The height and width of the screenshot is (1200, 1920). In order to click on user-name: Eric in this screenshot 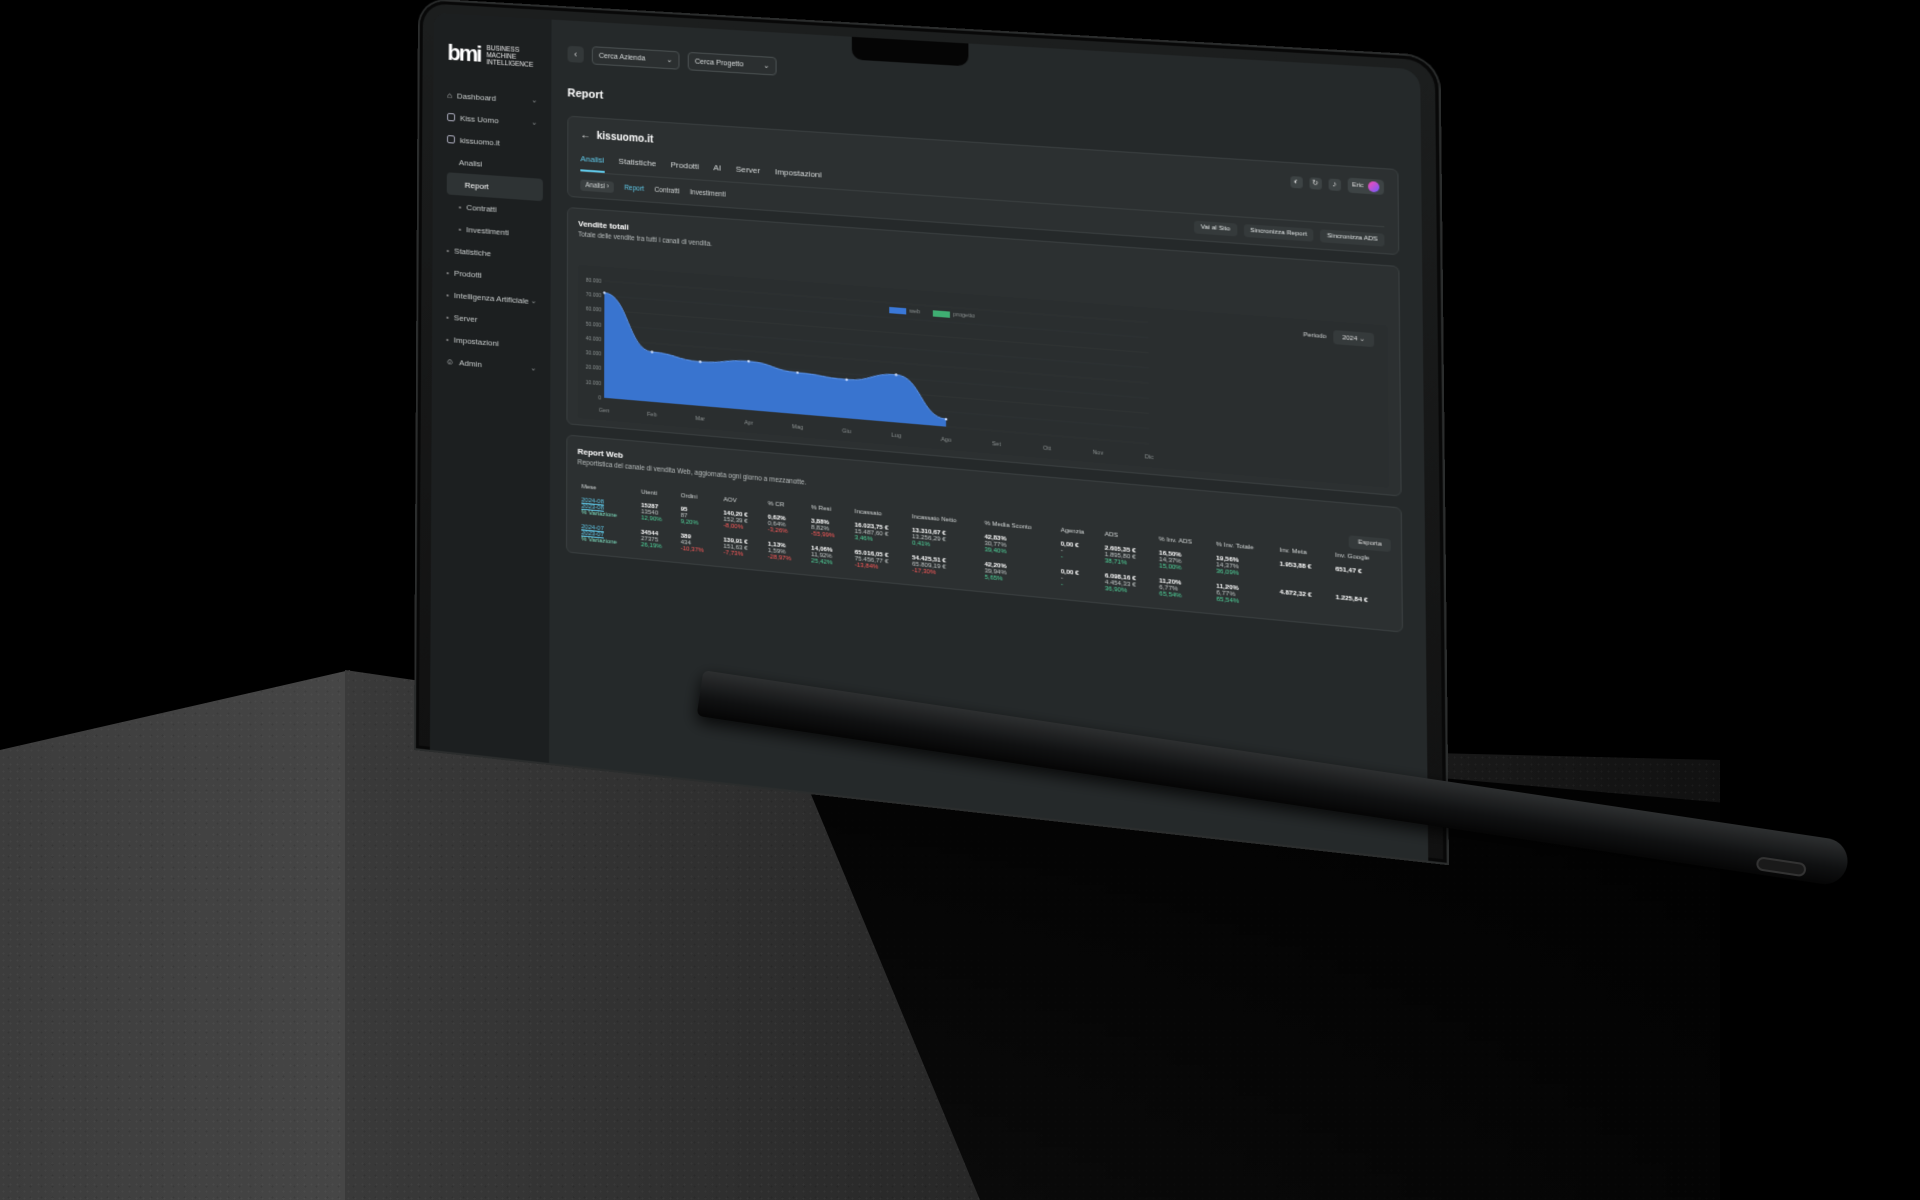, I will do `click(1357, 186)`.